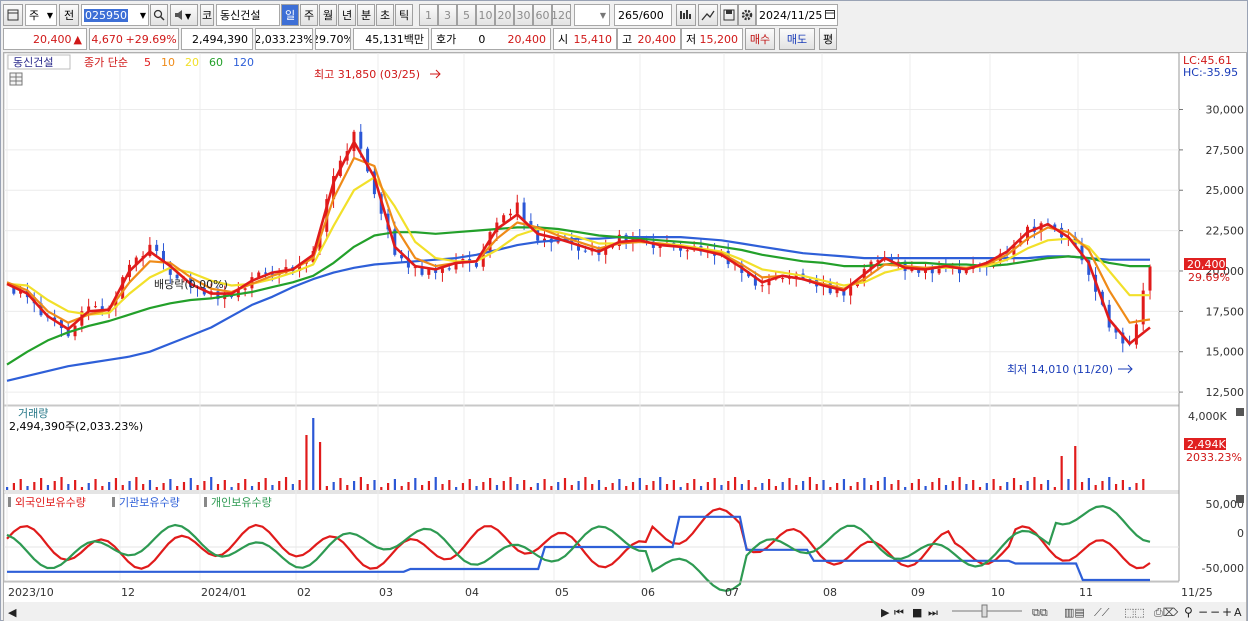 The height and width of the screenshot is (621, 1248). Describe the element at coordinates (385, 15) in the screenshot. I see `period-tab-5: 초` at that location.